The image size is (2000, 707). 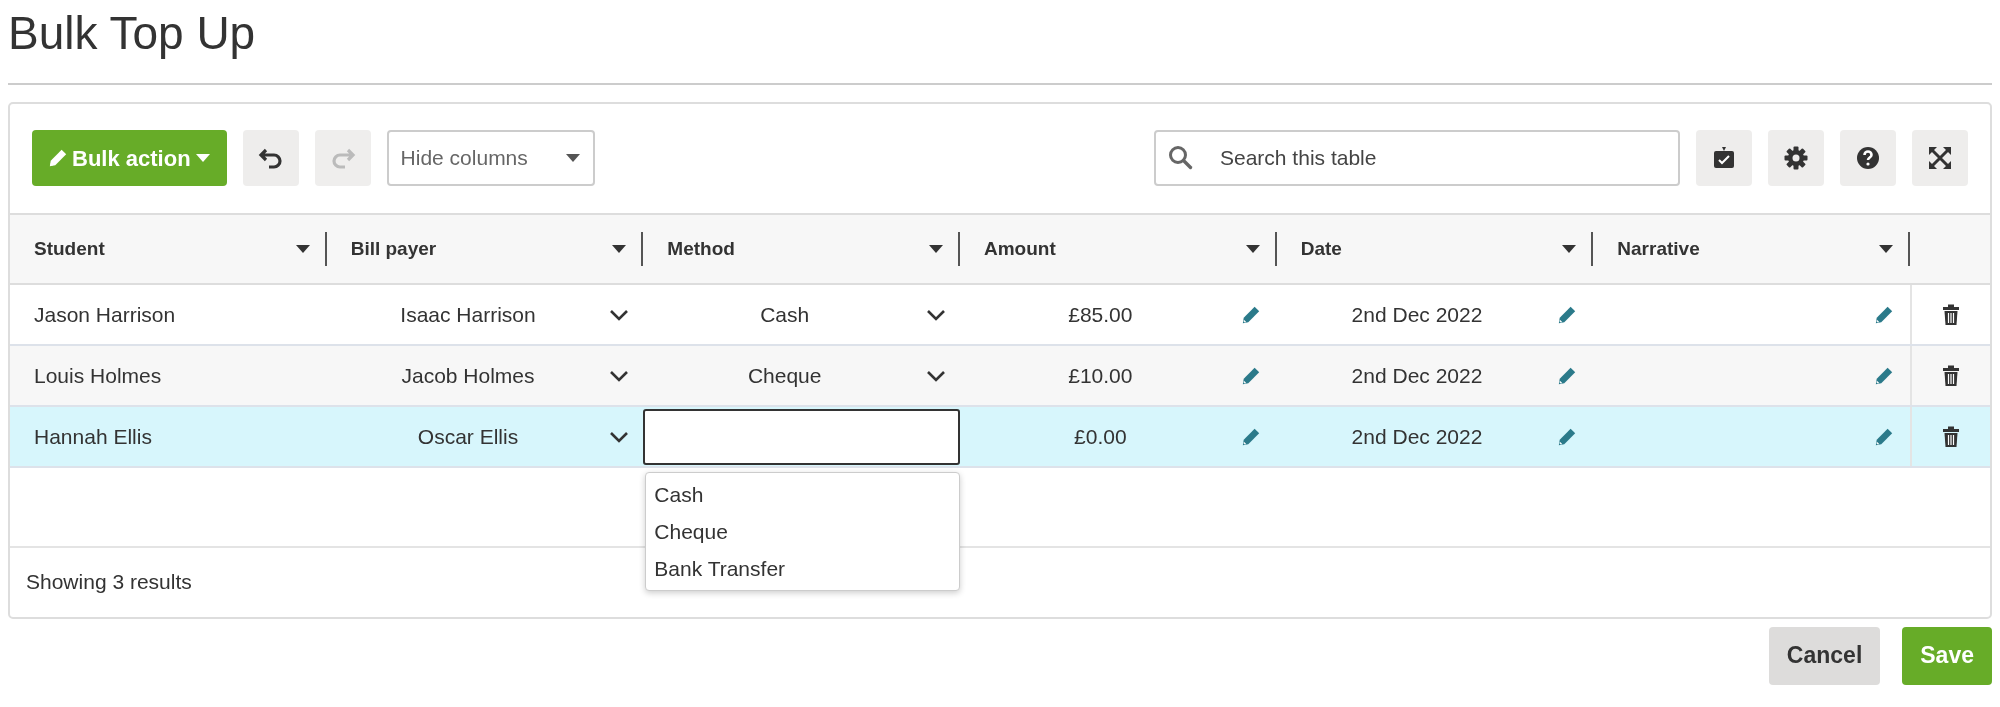 I want to click on column-header: Narrative, so click(x=1747, y=249).